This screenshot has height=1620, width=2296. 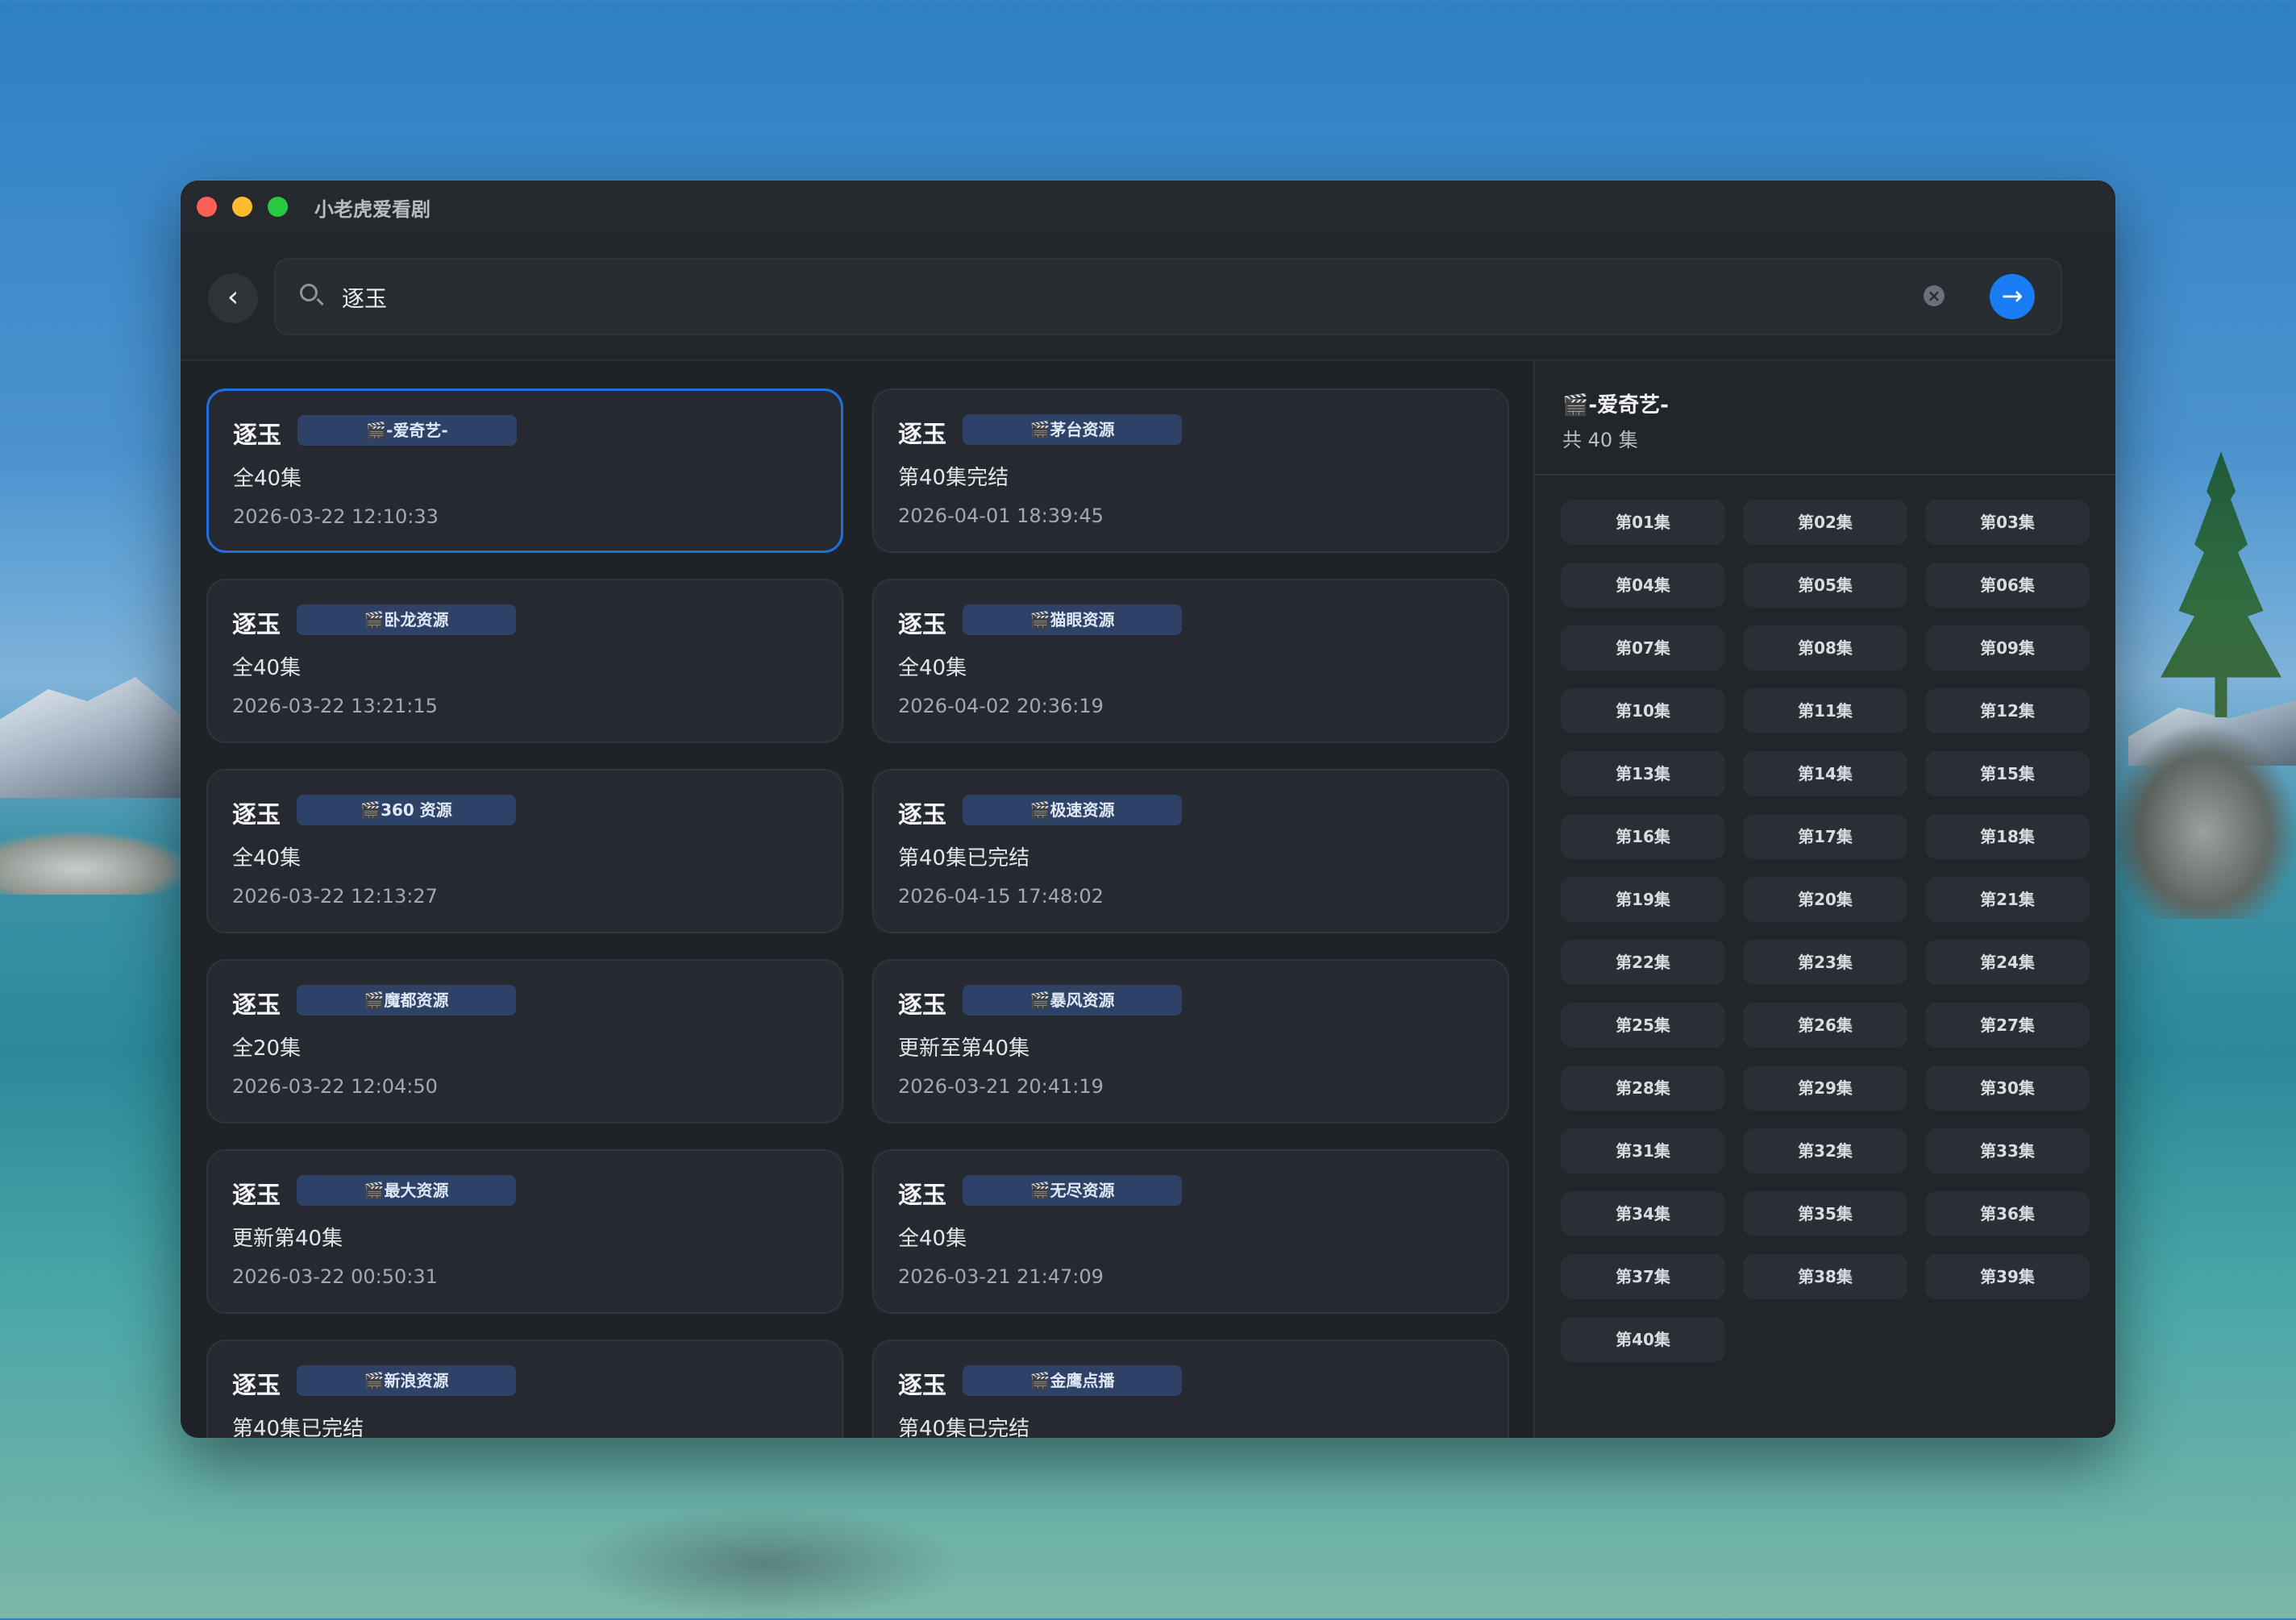 I want to click on episode-button: 第23集, so click(x=1825, y=962).